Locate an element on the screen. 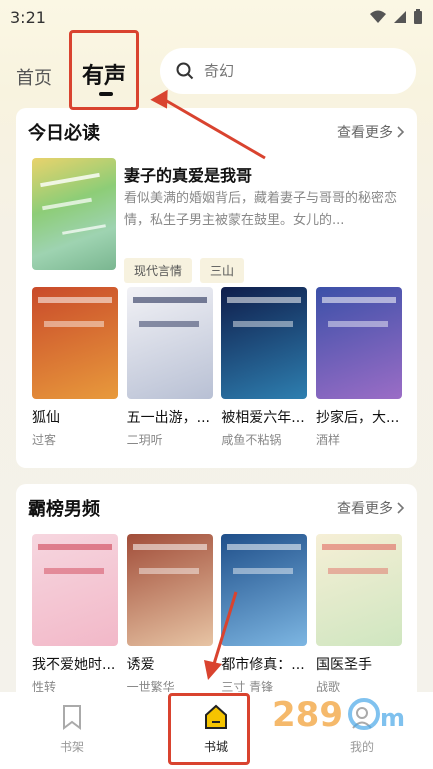 This screenshot has width=433, height=769. book-item: 狐仙 过客 is located at coordinates (75, 367).